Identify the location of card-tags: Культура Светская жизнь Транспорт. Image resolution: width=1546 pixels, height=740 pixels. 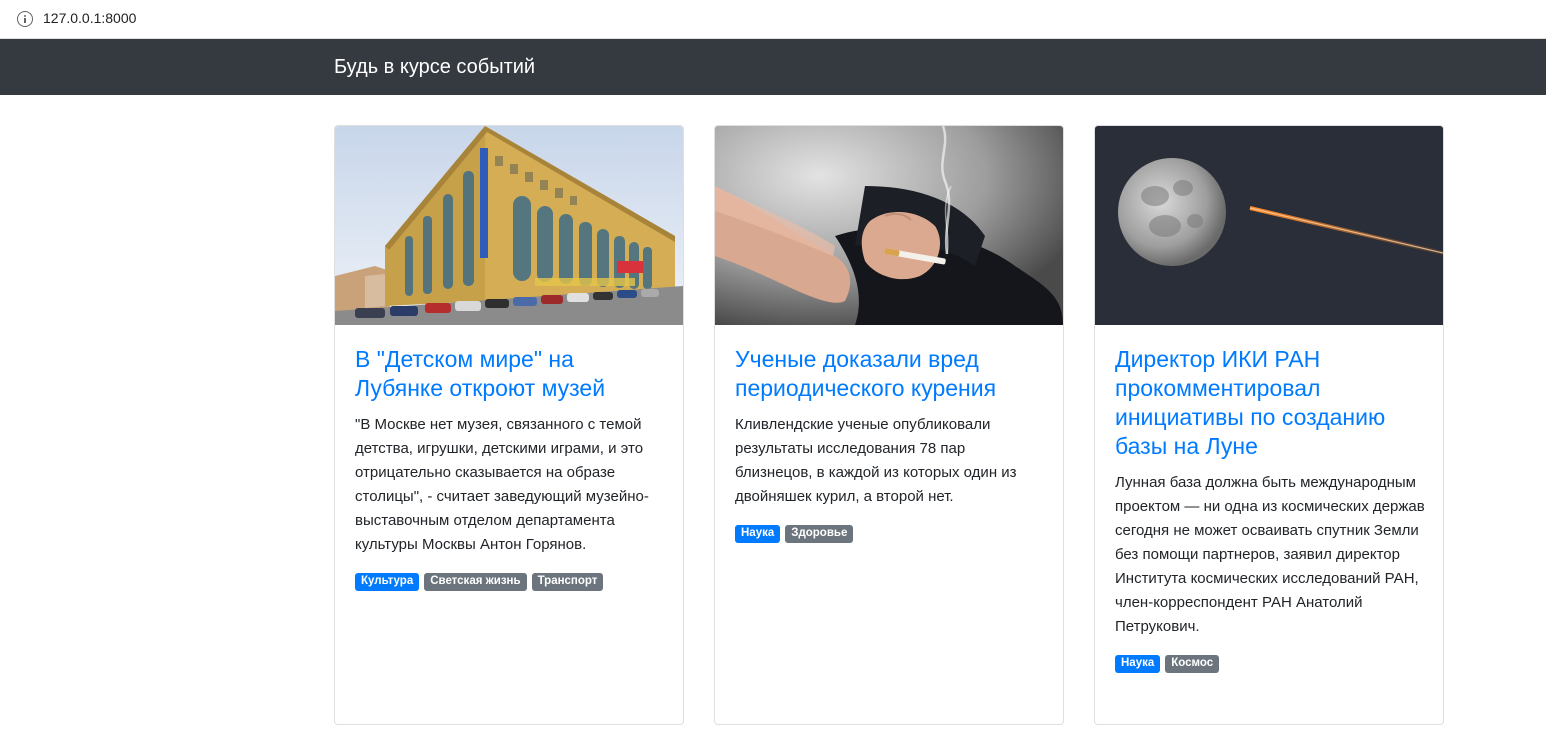
(510, 582).